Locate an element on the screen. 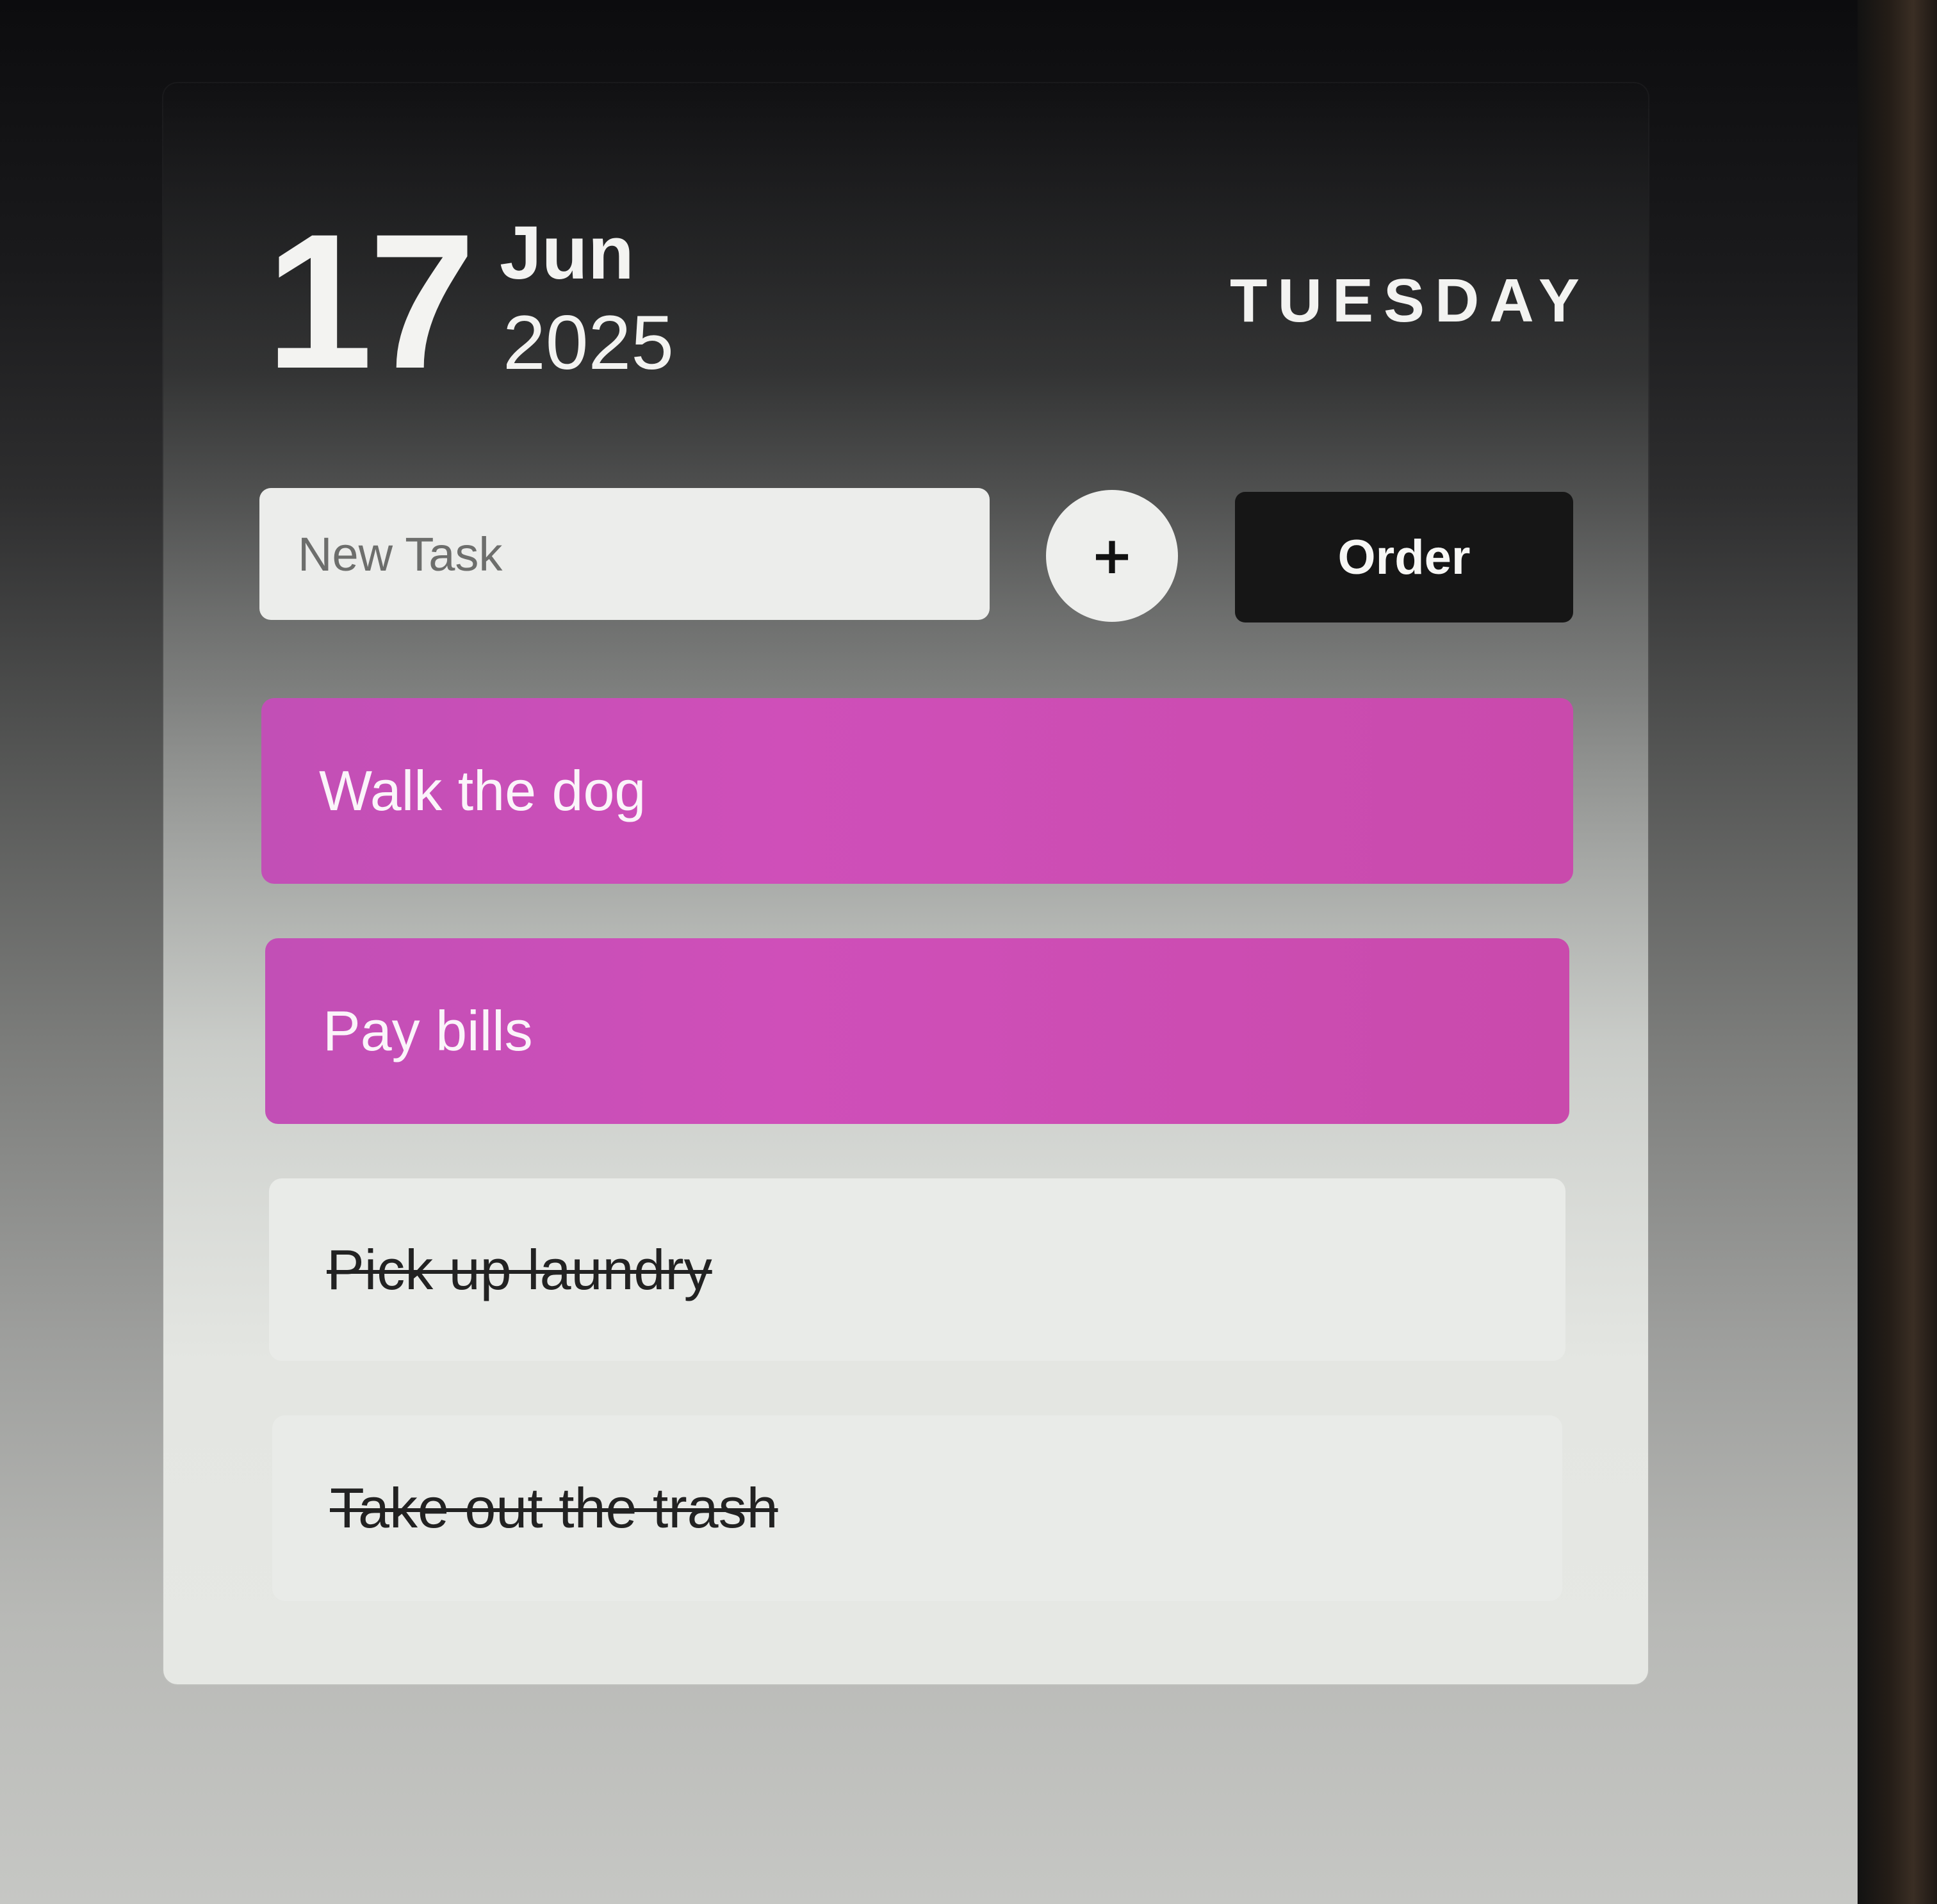 The width and height of the screenshot is (1937, 1904). weekday-label: TUESDAY is located at coordinates (1410, 300).